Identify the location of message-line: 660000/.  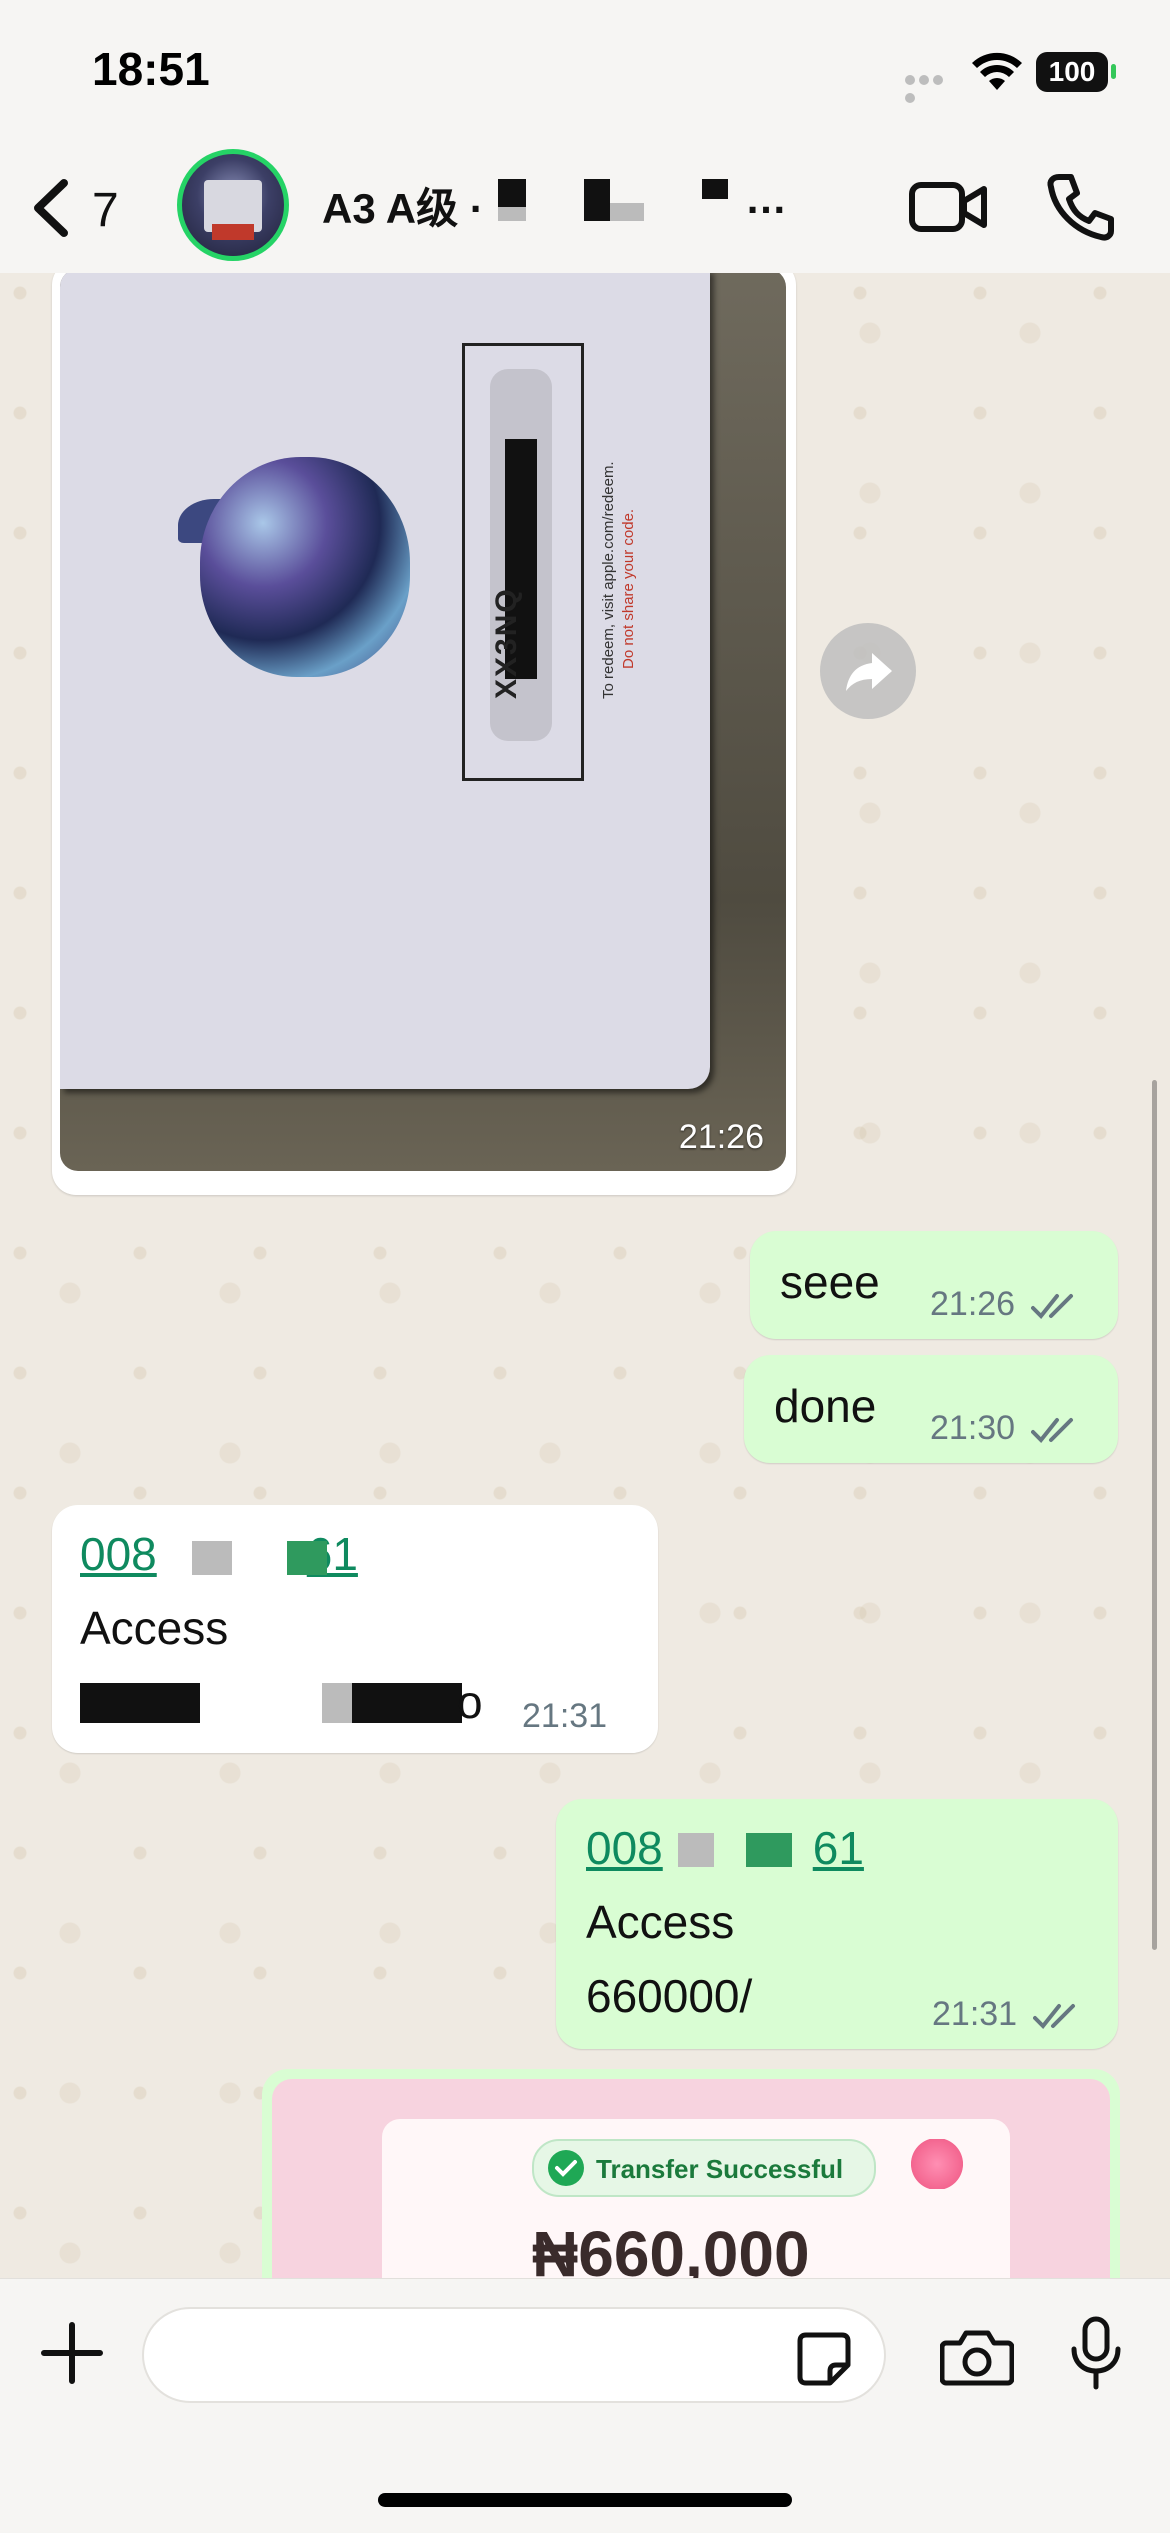
(669, 1996).